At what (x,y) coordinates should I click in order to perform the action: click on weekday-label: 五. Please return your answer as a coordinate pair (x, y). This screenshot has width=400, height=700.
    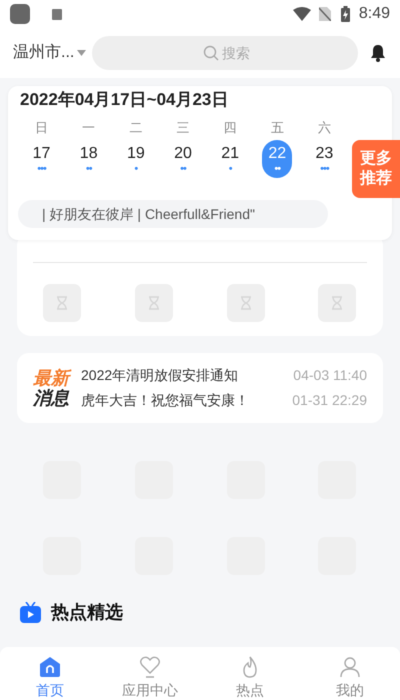
    Looking at the image, I should click on (277, 128).